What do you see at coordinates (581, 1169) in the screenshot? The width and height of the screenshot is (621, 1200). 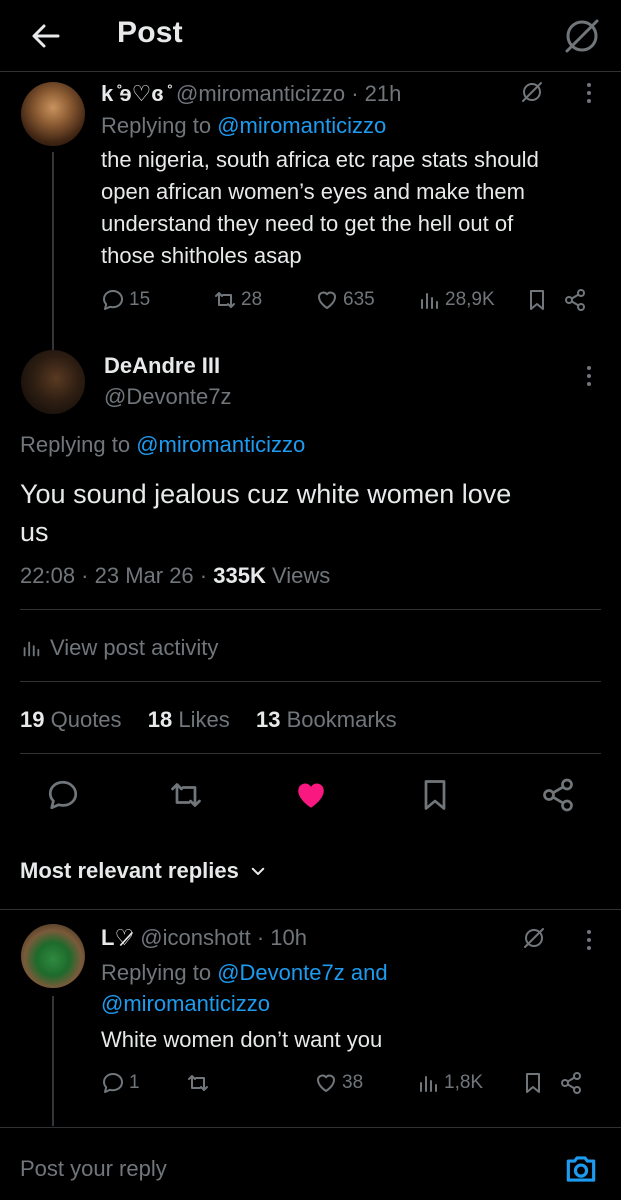 I see `camera-button` at bounding box center [581, 1169].